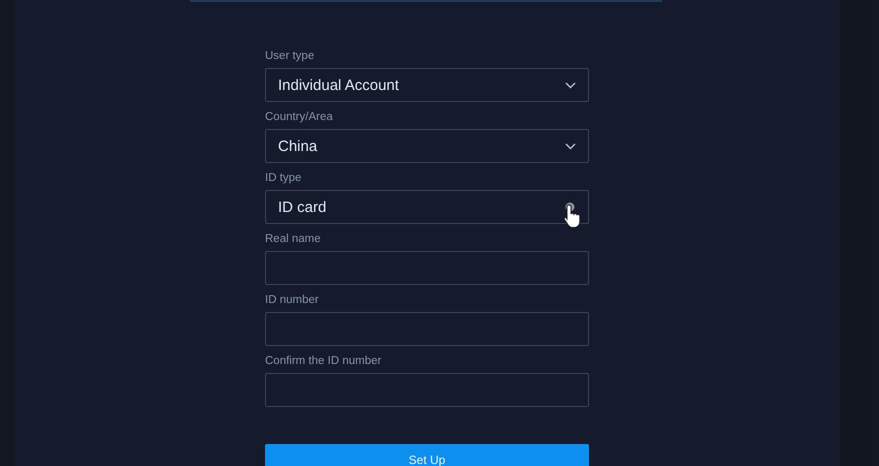 This screenshot has height=466, width=879. I want to click on field-label: Country/Area, so click(299, 117).